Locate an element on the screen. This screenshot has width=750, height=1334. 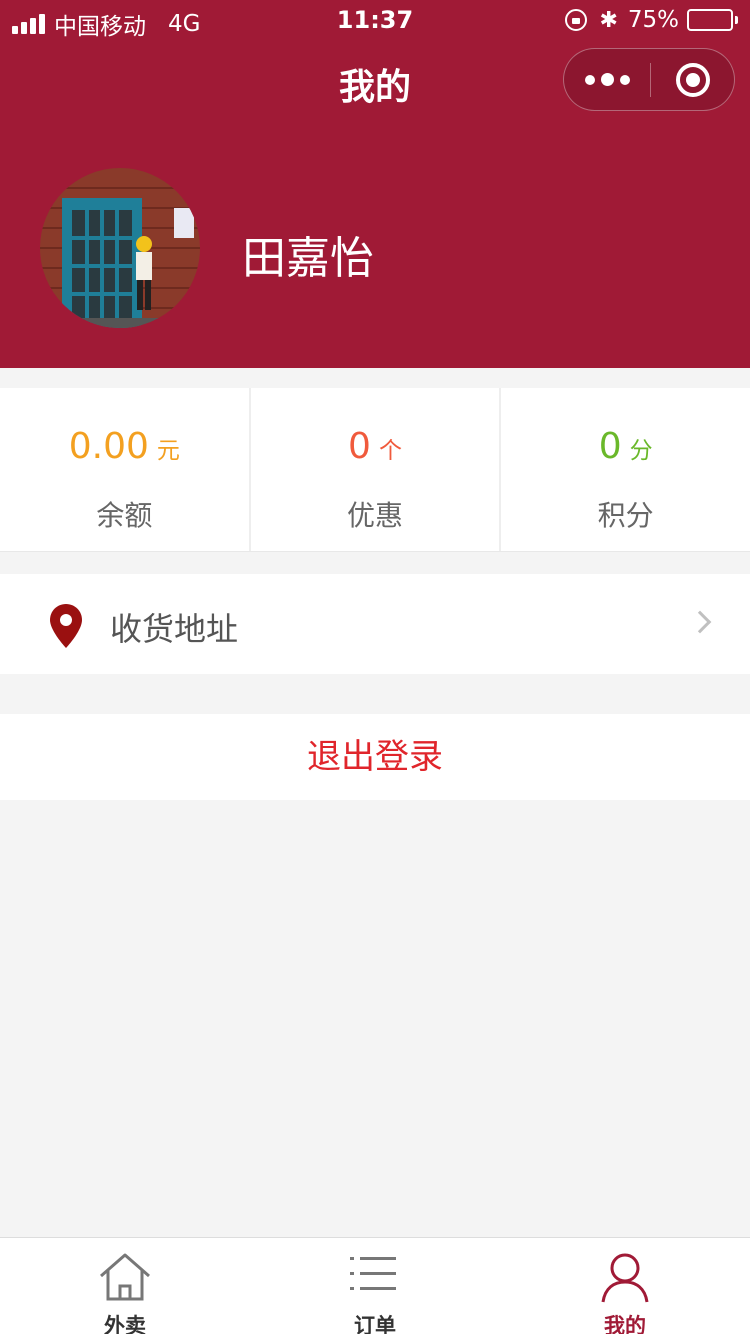
coupon-unit: 个 is located at coordinates (390, 451).